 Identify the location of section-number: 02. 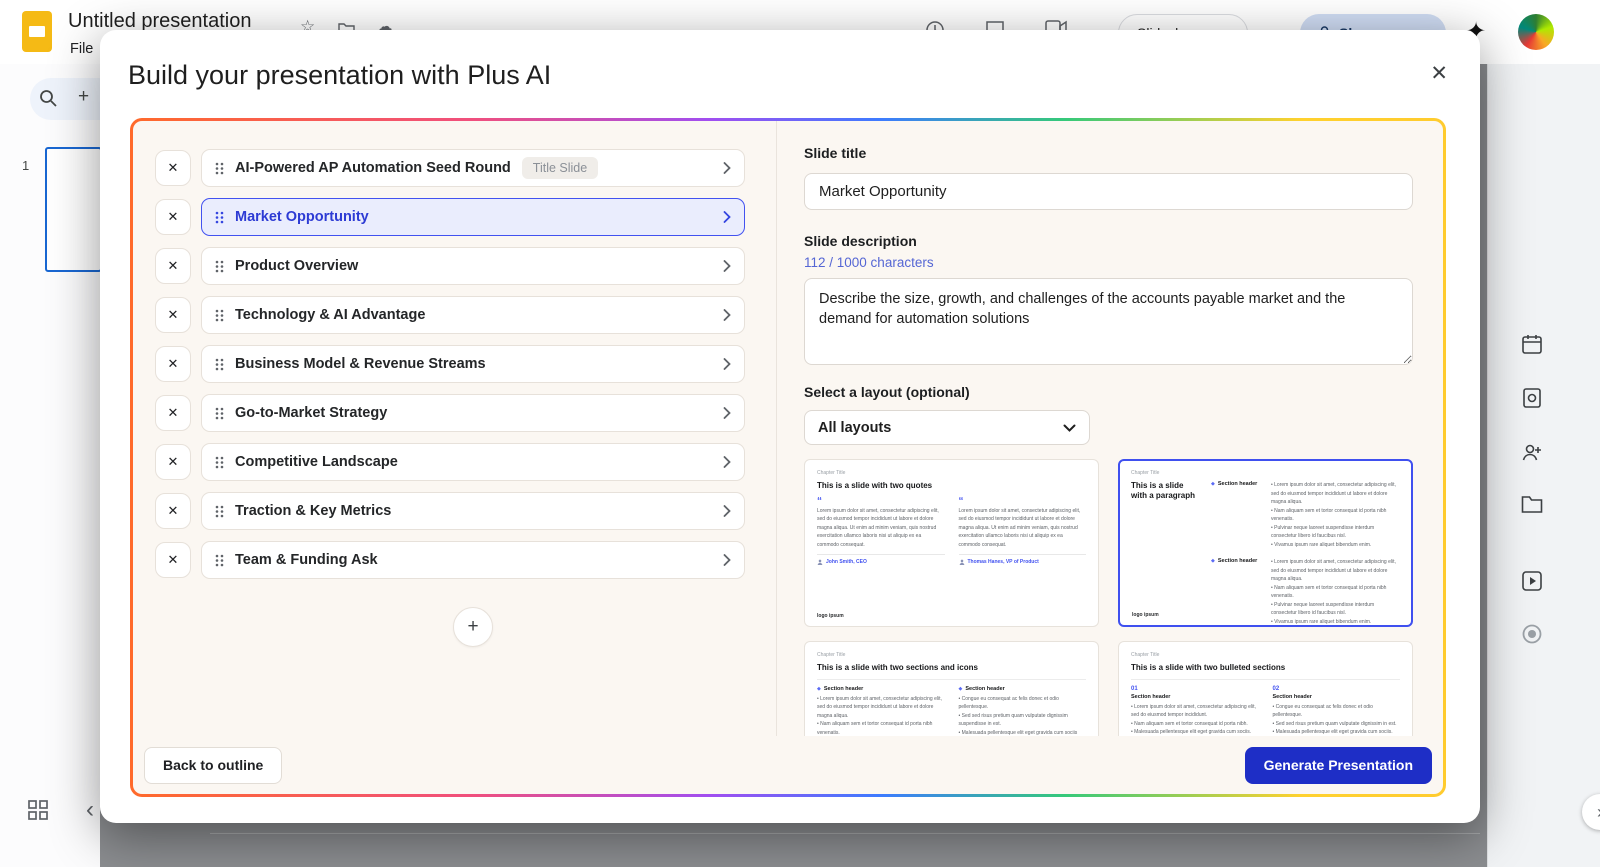
(1276, 688).